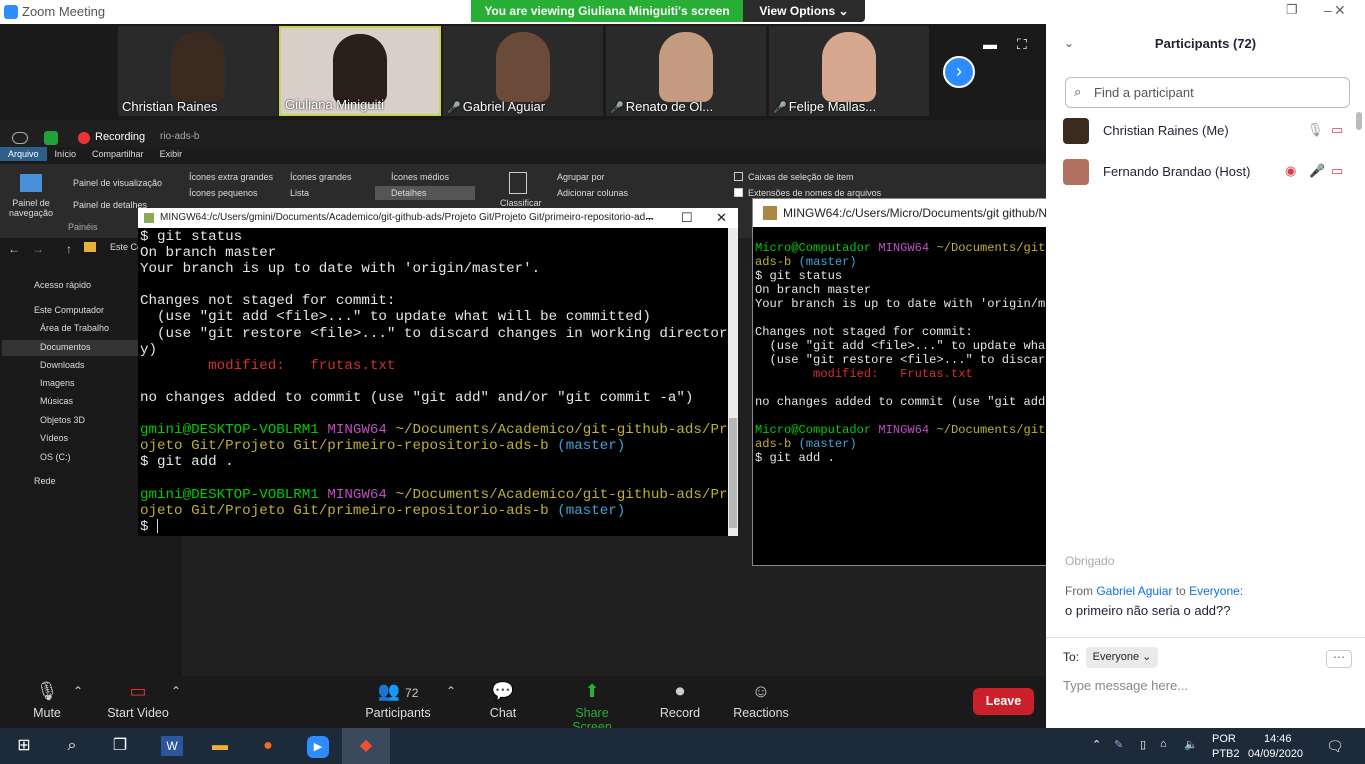  Describe the element at coordinates (990, 44) in the screenshot. I see `gallery-view-icon: ▬` at that location.